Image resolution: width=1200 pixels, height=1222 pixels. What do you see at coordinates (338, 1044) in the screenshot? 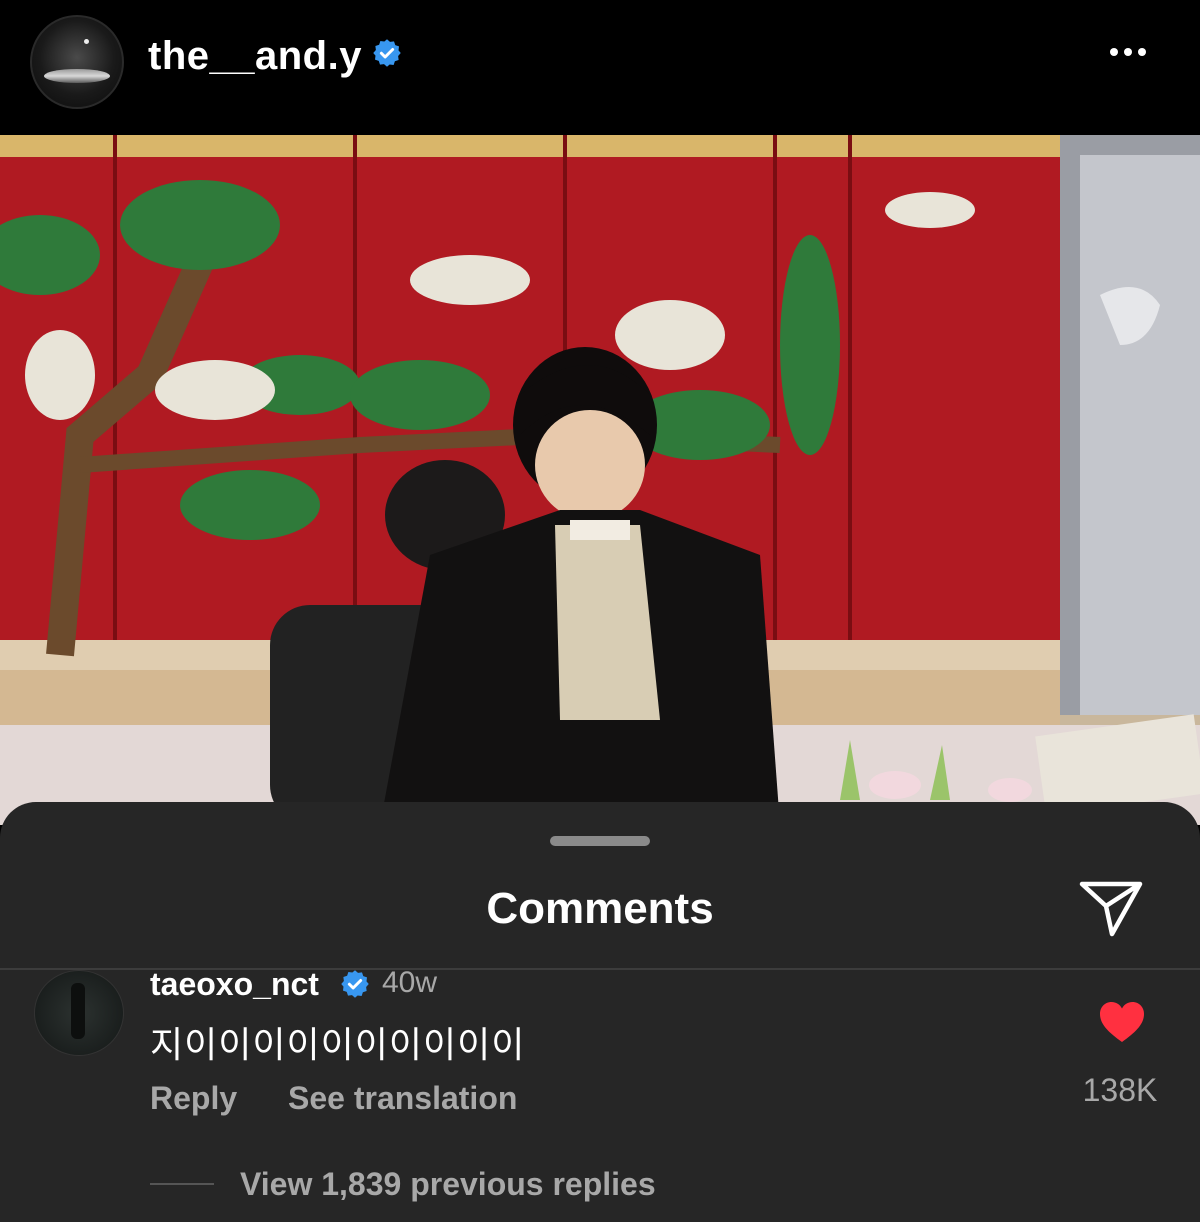
I see `comment-text: 지이이이이이이이이이이` at bounding box center [338, 1044].